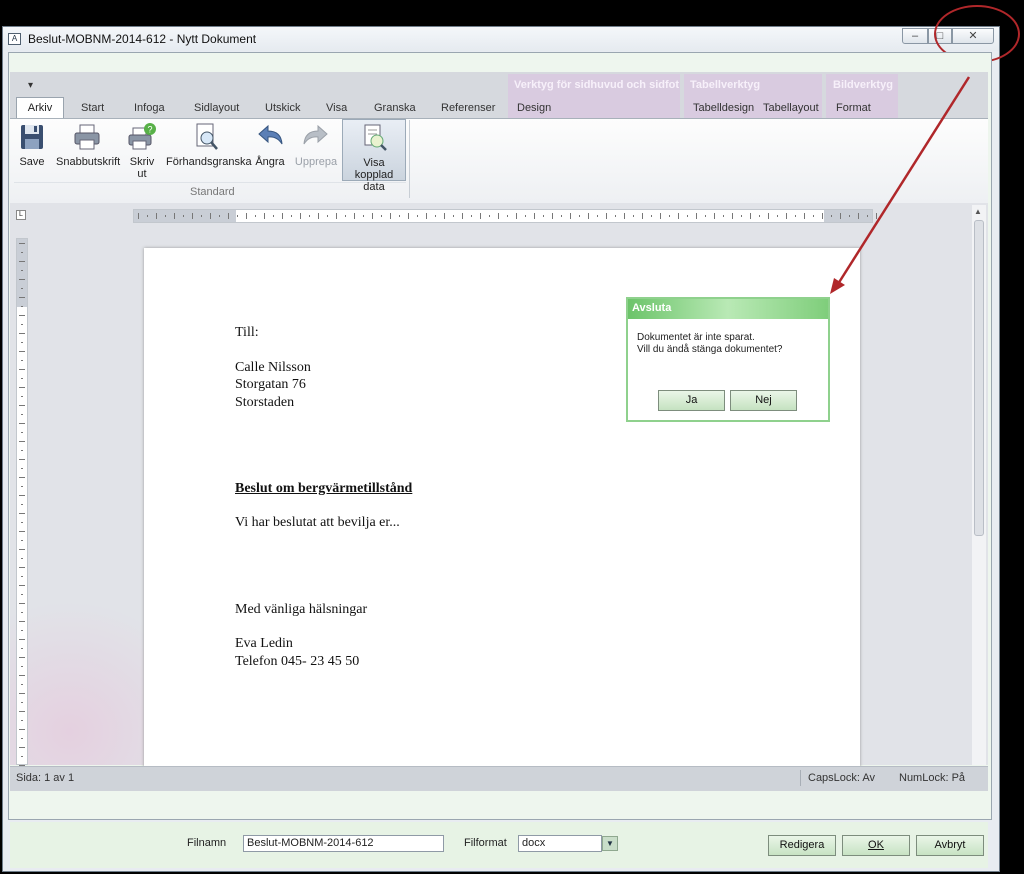 The width and height of the screenshot is (1024, 874). Describe the element at coordinates (282, 108) in the screenshot. I see `tab-utskick: Utskick` at that location.